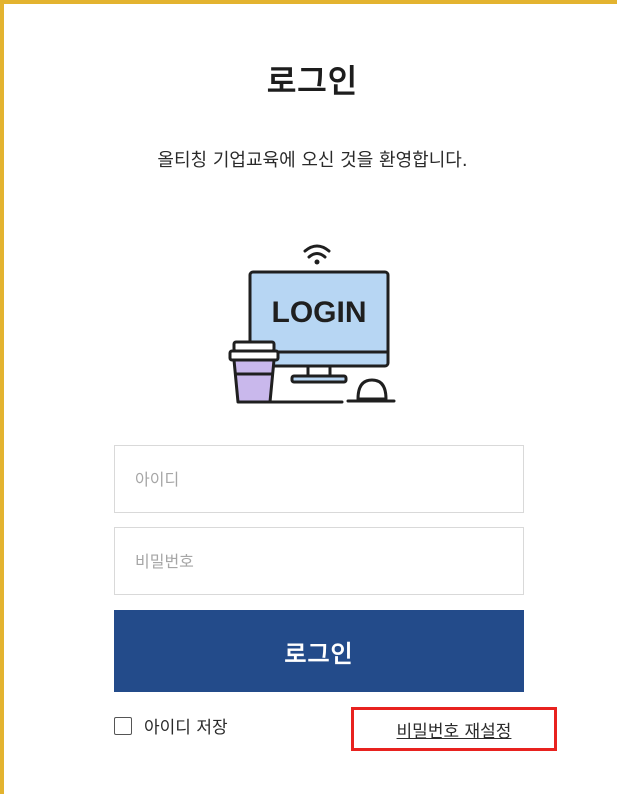 Image resolution: width=617 pixels, height=794 pixels. What do you see at coordinates (319, 312) in the screenshot?
I see `screen-text: LOGIN` at bounding box center [319, 312].